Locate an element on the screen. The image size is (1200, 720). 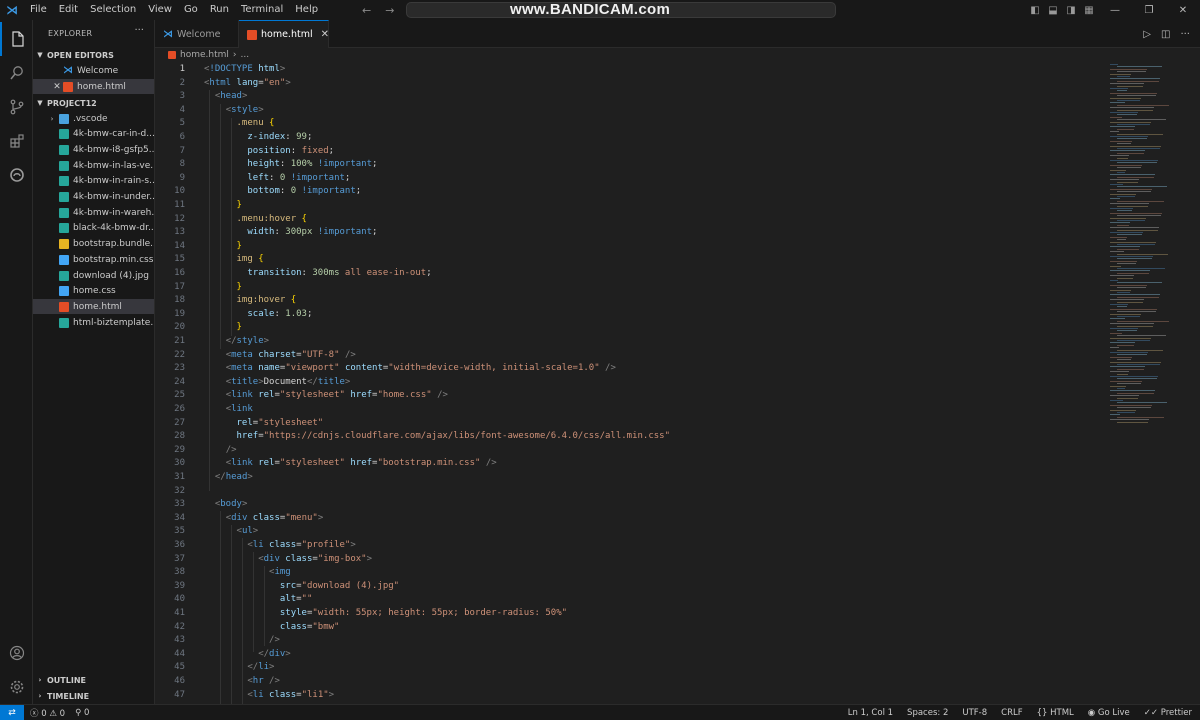
encoding: UTF-8 is located at coordinates (974, 713).